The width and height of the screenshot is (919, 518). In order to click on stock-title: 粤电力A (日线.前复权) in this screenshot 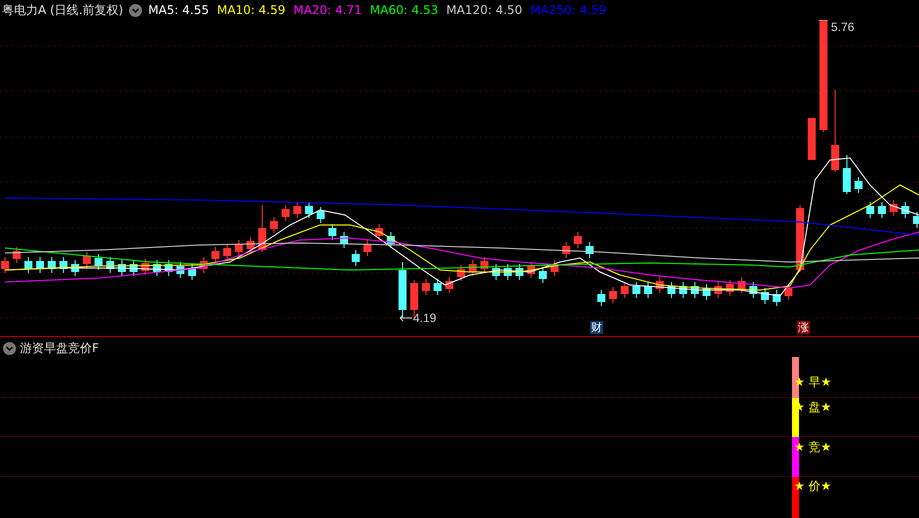, I will do `click(63, 10)`.